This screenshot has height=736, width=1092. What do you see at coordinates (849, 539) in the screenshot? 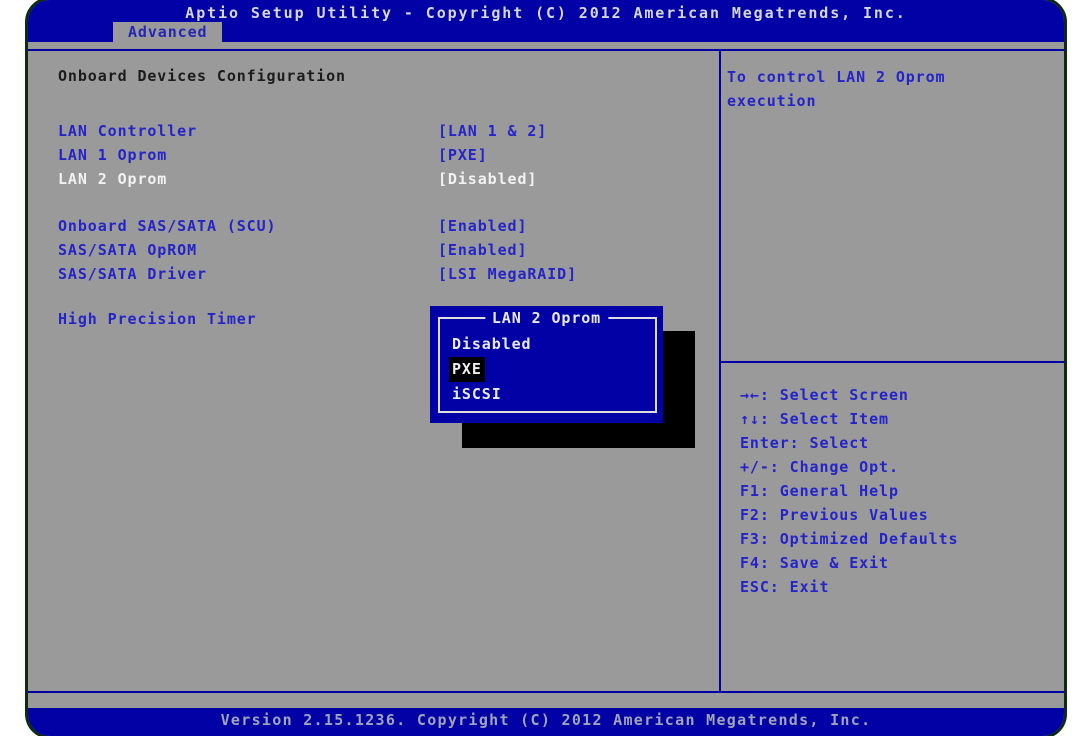
I see `legend-optimized-defaults: F3: Optimized Defaults` at bounding box center [849, 539].